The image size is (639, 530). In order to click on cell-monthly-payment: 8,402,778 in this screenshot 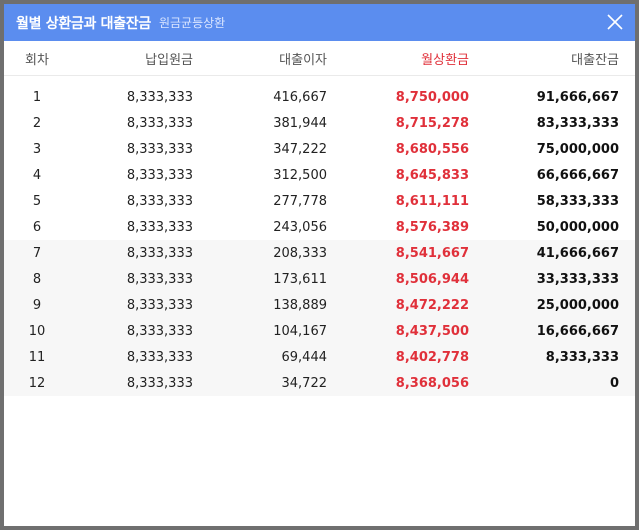, I will do `click(398, 357)`.